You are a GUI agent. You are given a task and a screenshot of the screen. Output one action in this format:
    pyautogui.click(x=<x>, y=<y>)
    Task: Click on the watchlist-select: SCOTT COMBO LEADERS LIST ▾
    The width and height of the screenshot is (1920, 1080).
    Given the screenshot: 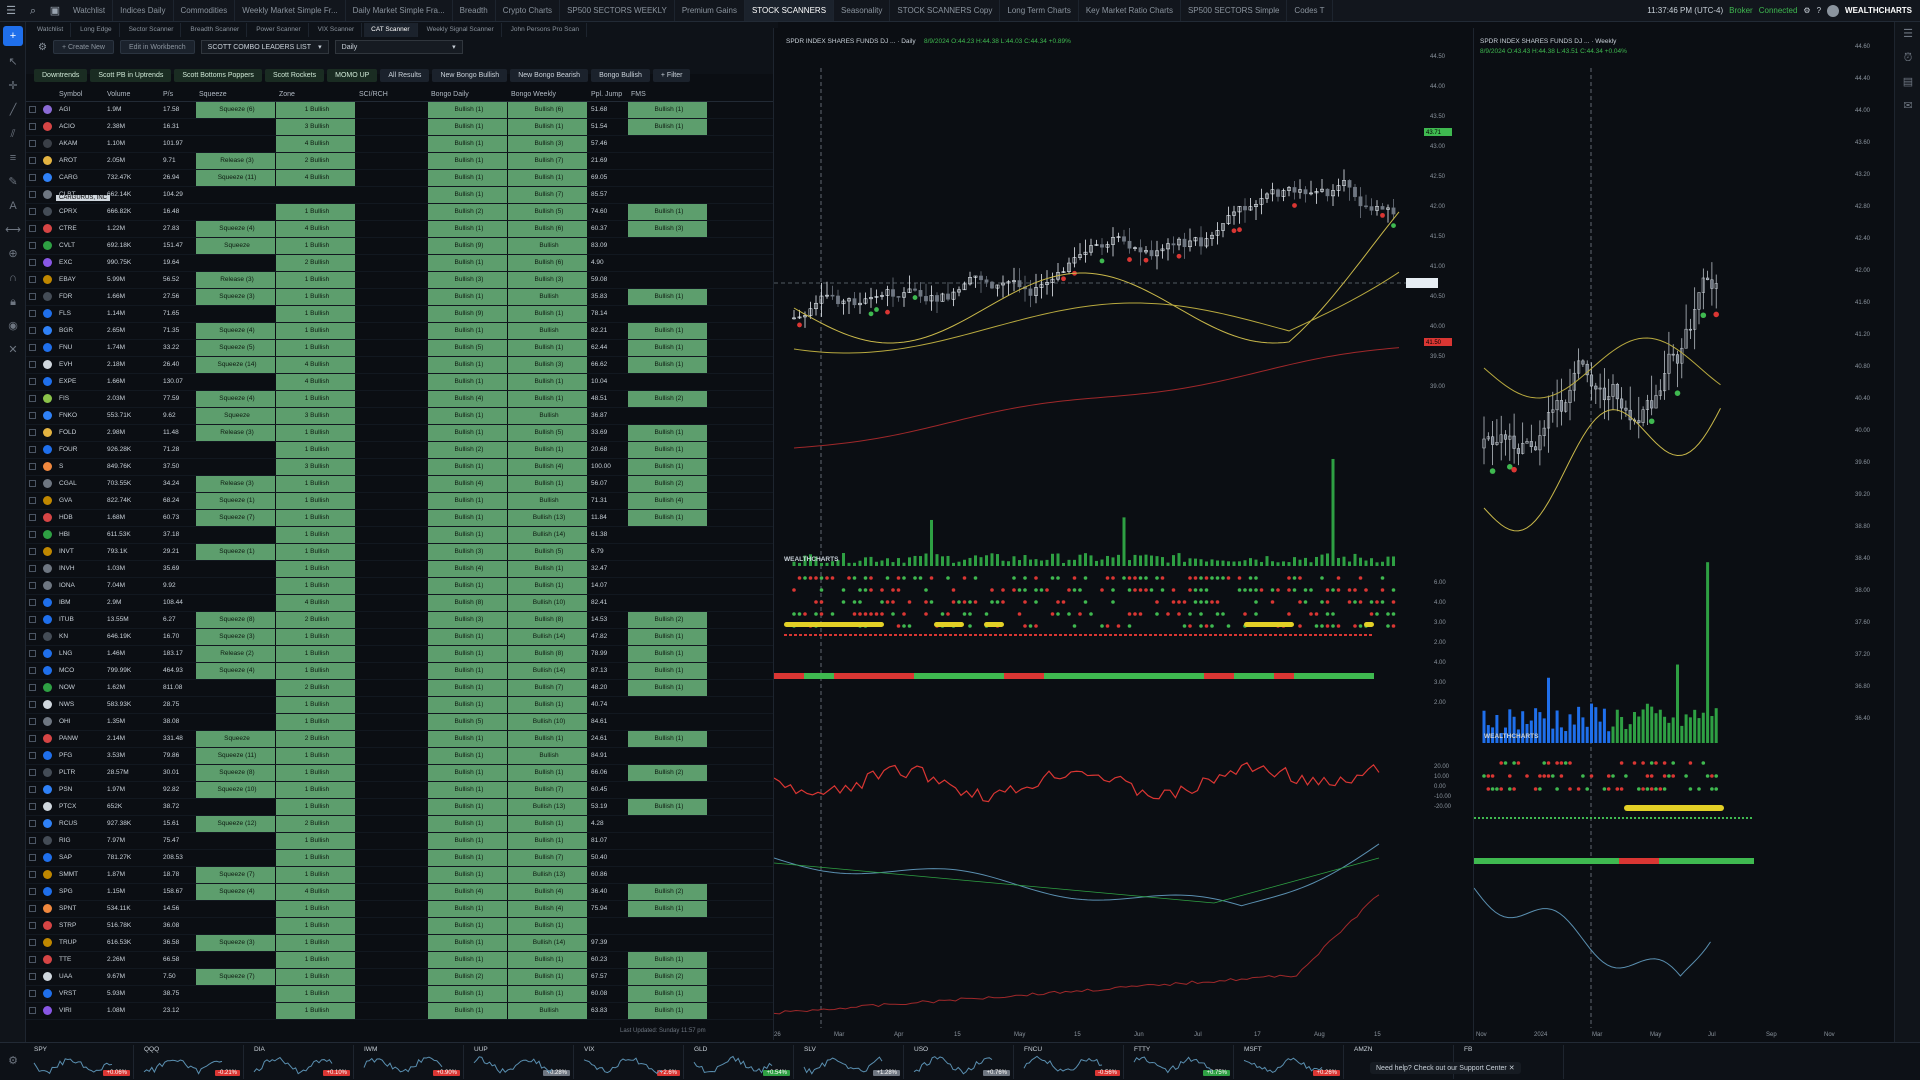 What is the action you would take?
    pyautogui.click(x=264, y=47)
    